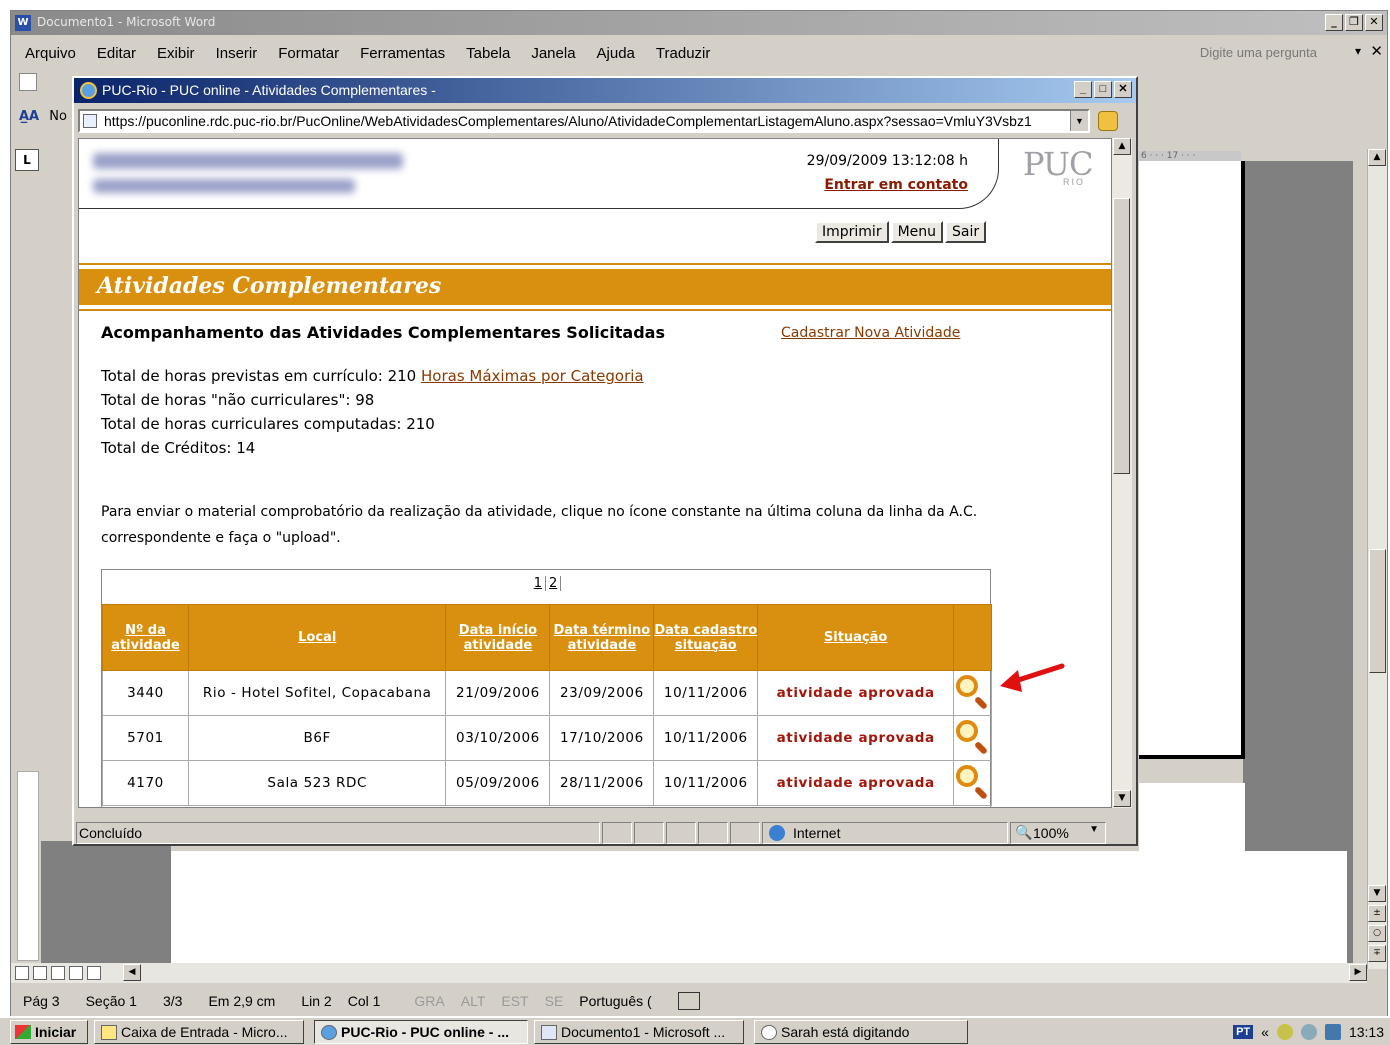 The image size is (1390, 1045). What do you see at coordinates (539, 174) in the screenshot?
I see `page-header: 29/09/2009 13:12:08 h Entrar em contato` at bounding box center [539, 174].